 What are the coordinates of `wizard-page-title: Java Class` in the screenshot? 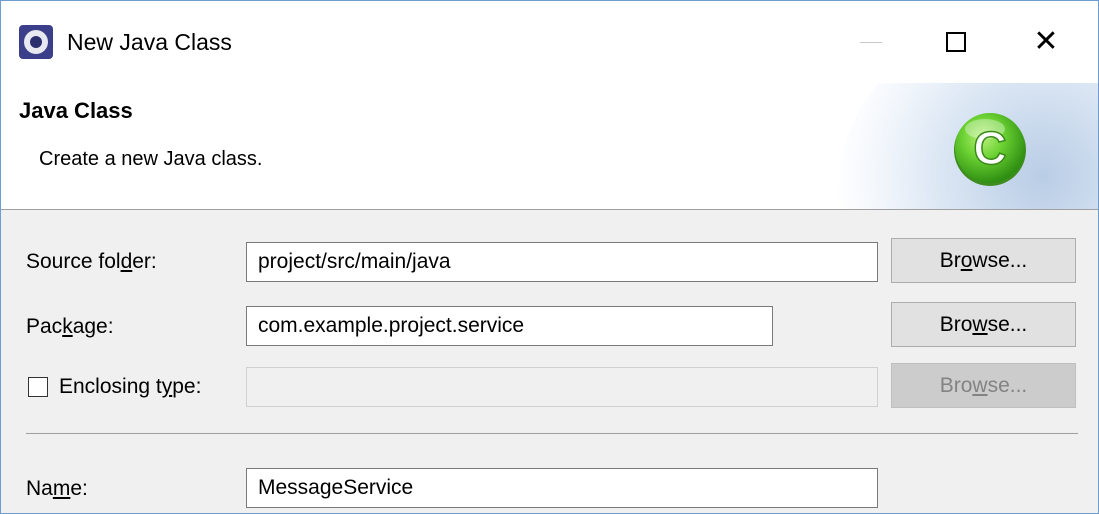 It's located at (76, 110).